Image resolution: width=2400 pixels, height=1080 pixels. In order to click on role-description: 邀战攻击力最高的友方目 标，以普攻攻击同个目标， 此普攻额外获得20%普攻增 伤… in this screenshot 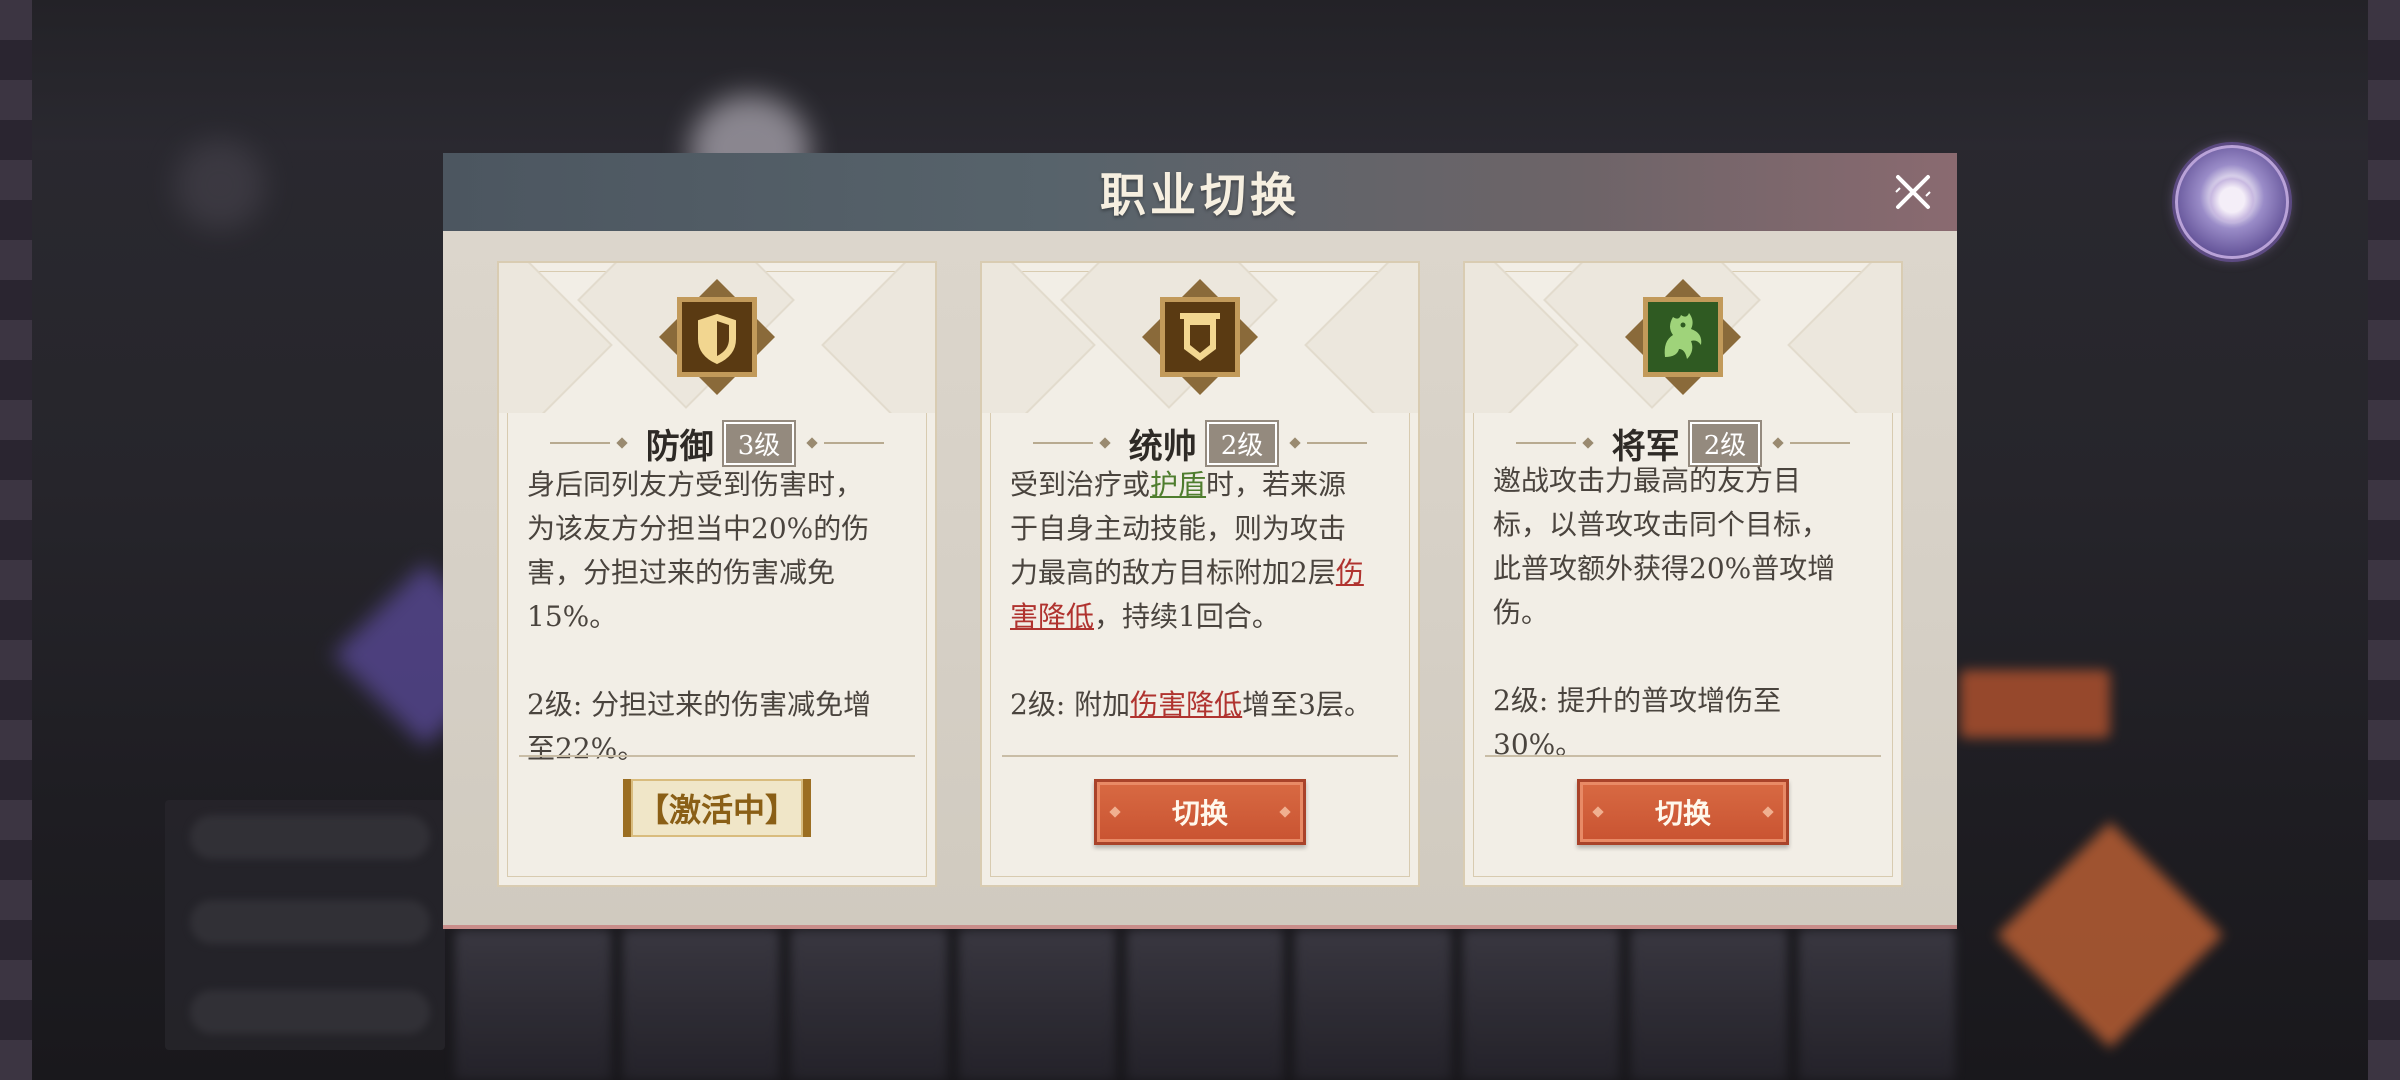, I will do `click(1687, 613)`.